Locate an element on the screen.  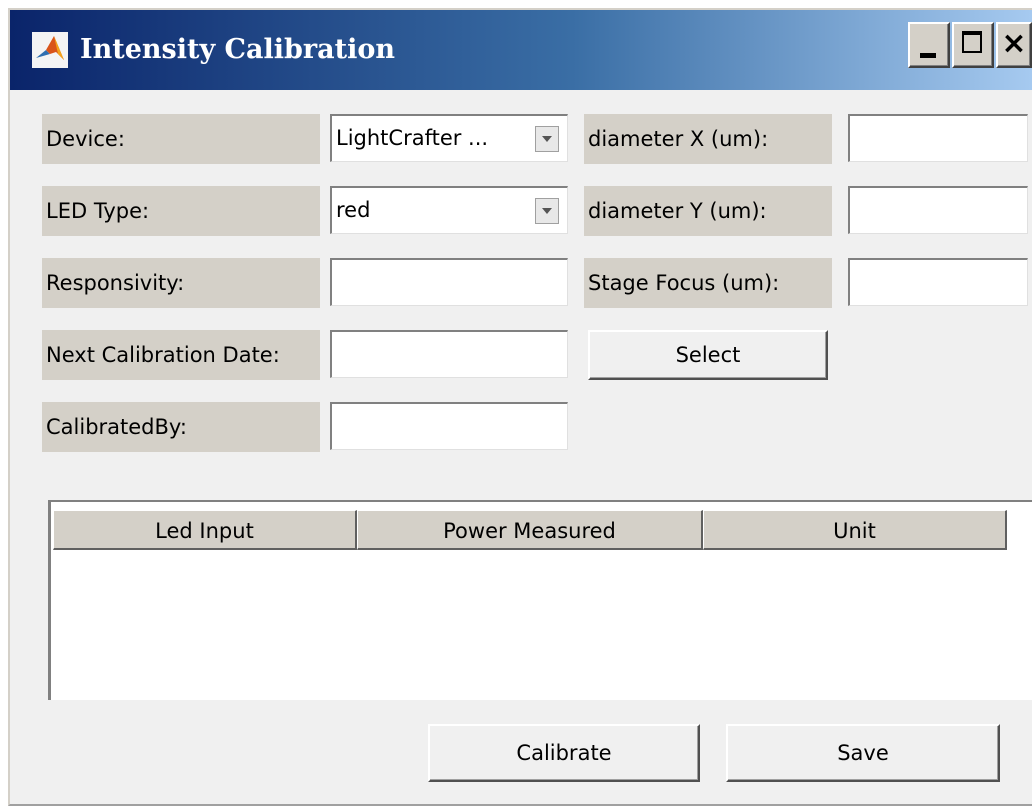
stage-focus-input is located at coordinates (938, 282).